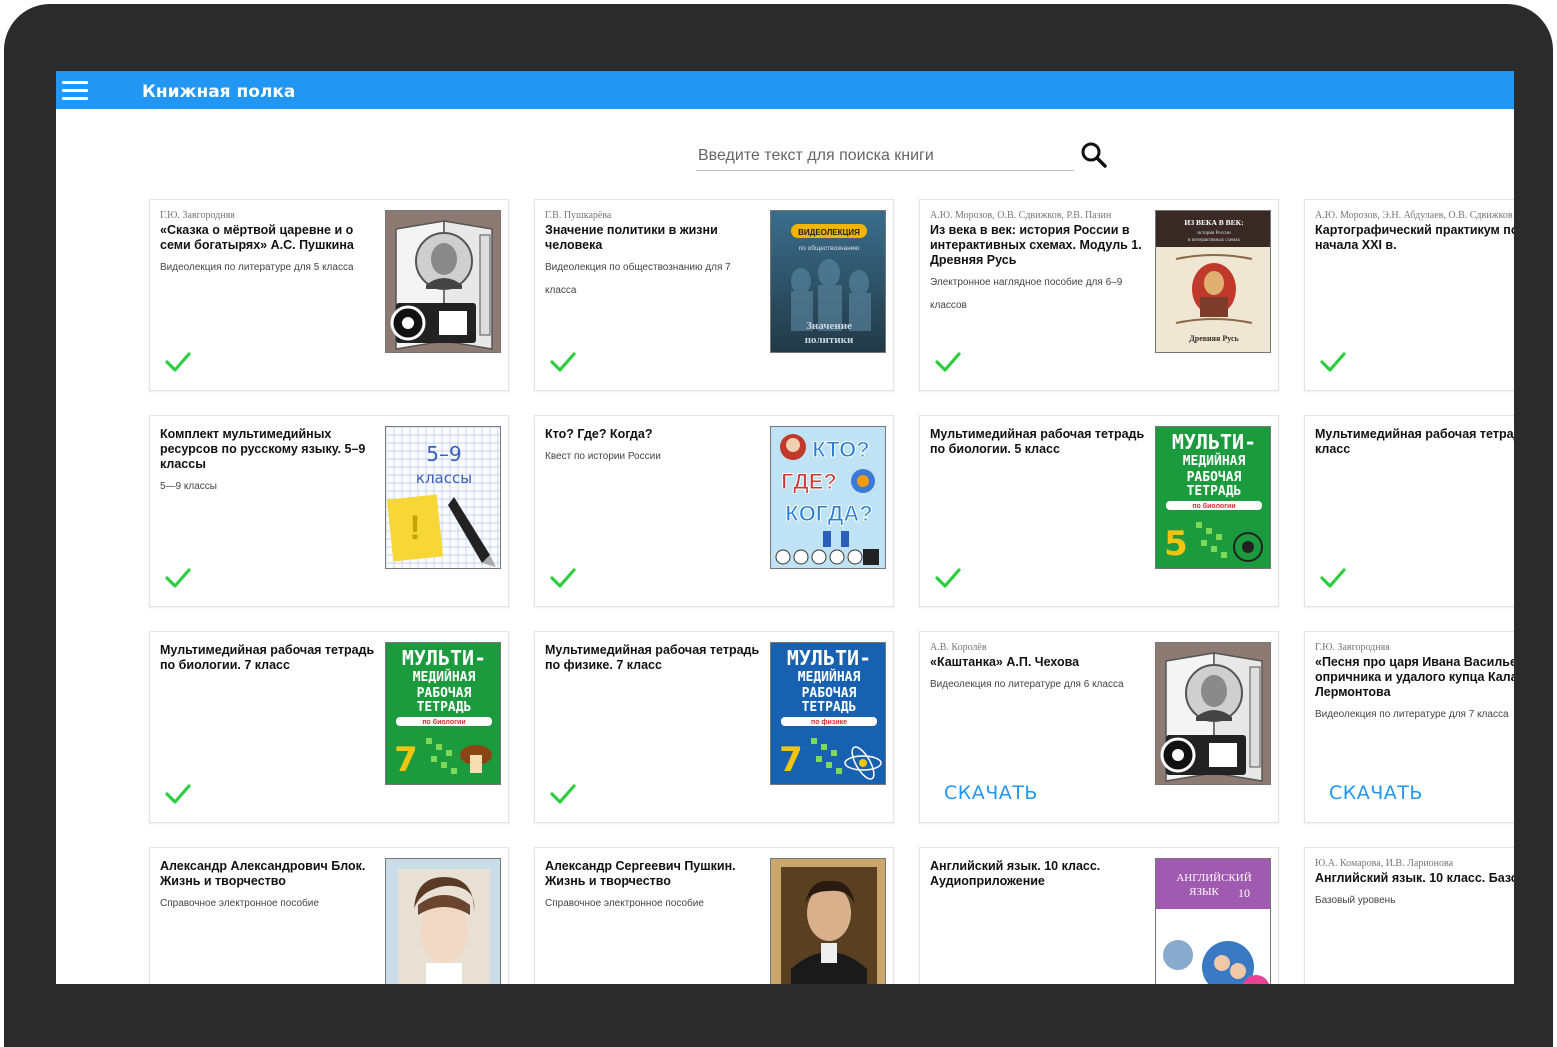  Describe the element at coordinates (829, 232) in the screenshot. I see `svg-text: ВИДЕОЛЕКЦИЯ` at that location.